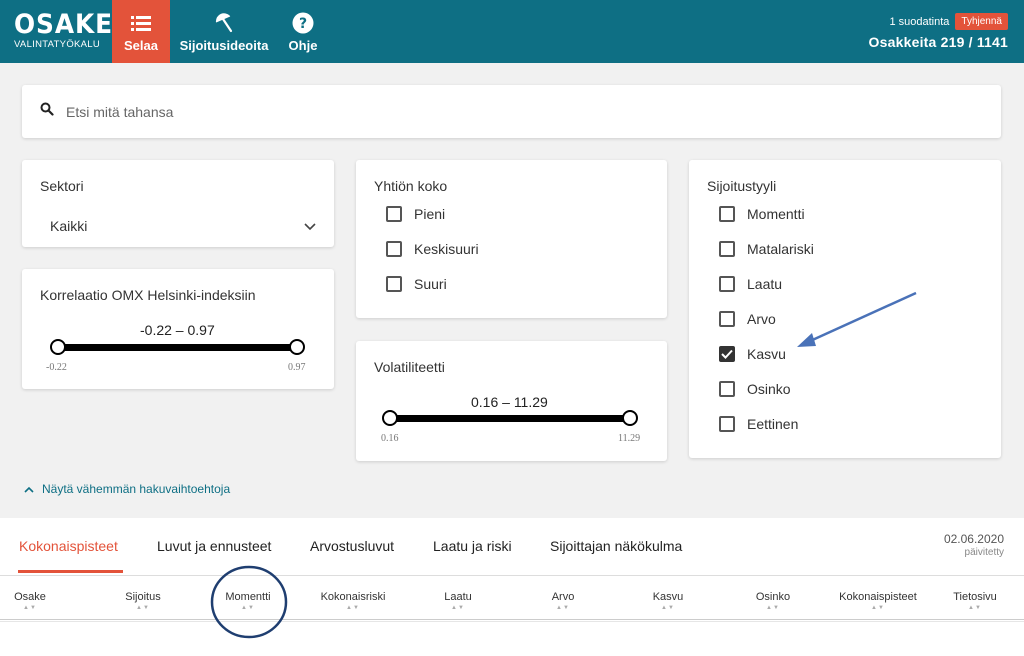 The height and width of the screenshot is (656, 1024). I want to click on table-header-border-secondary, so click(512, 621).